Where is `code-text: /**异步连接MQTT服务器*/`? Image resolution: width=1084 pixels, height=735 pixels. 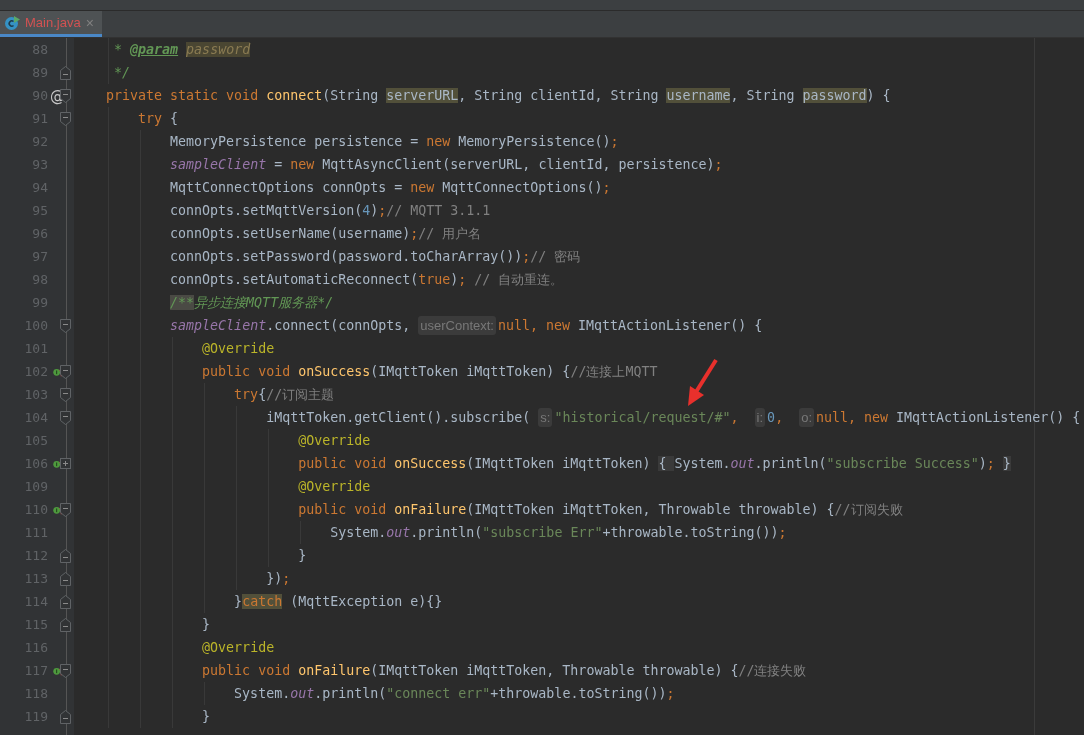 code-text: /**异步连接MQTT服务器*/ is located at coordinates (251, 302).